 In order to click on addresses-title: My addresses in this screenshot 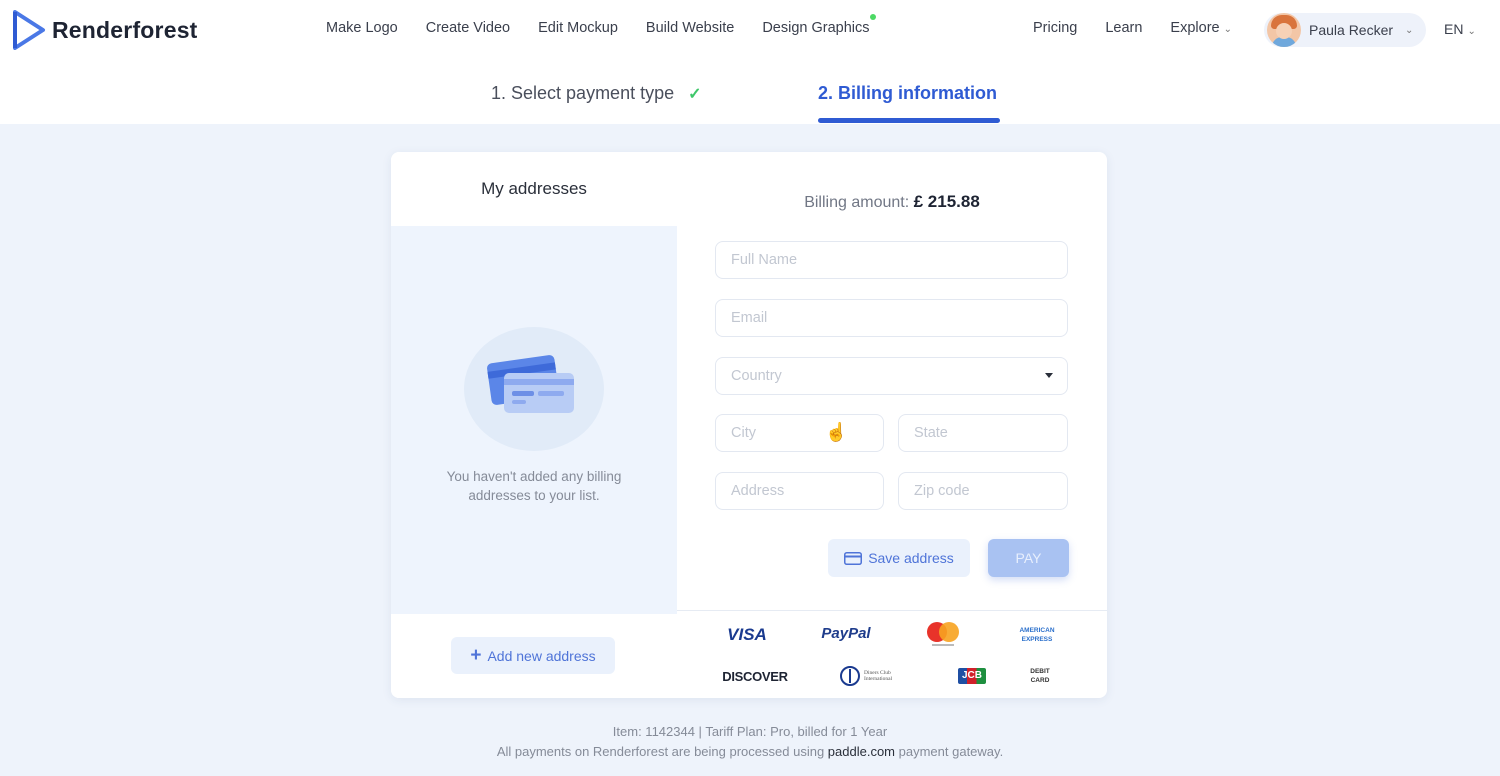, I will do `click(534, 189)`.